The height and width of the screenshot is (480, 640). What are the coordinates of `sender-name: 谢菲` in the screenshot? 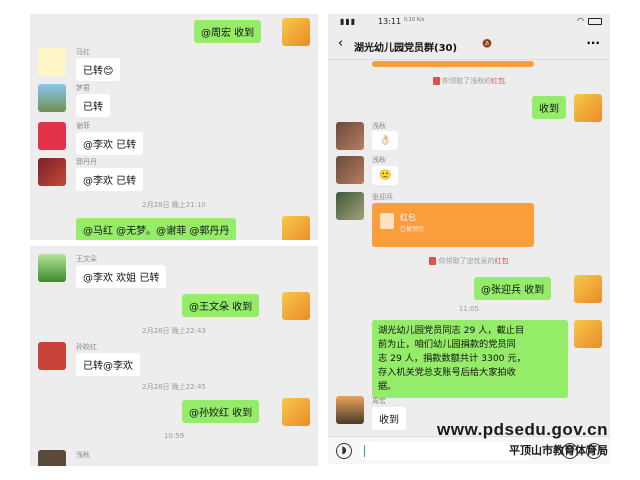 It's located at (83, 126).